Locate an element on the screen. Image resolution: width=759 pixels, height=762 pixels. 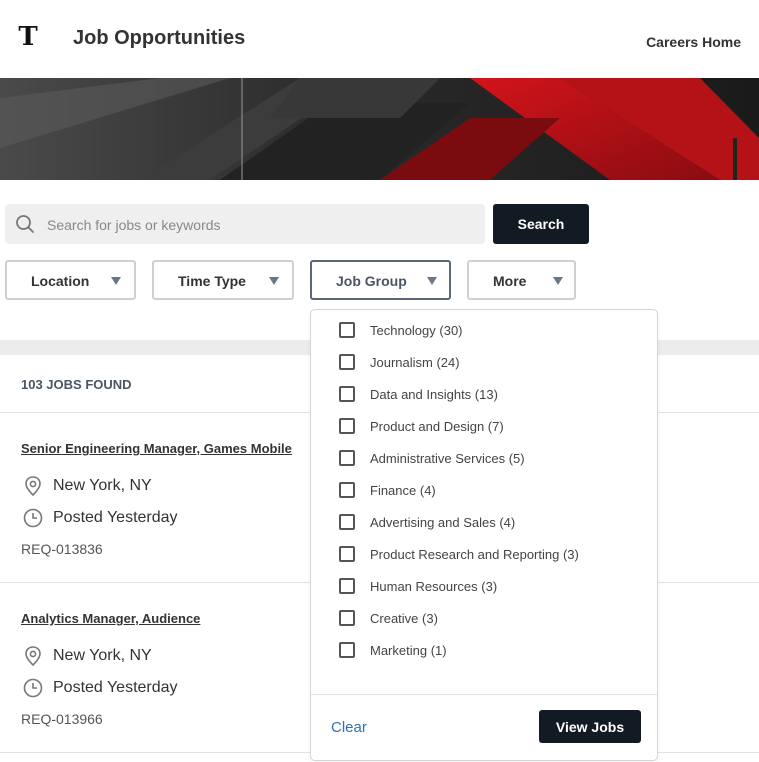
job-group-option-label: Administrative Services (5) is located at coordinates (447, 458).